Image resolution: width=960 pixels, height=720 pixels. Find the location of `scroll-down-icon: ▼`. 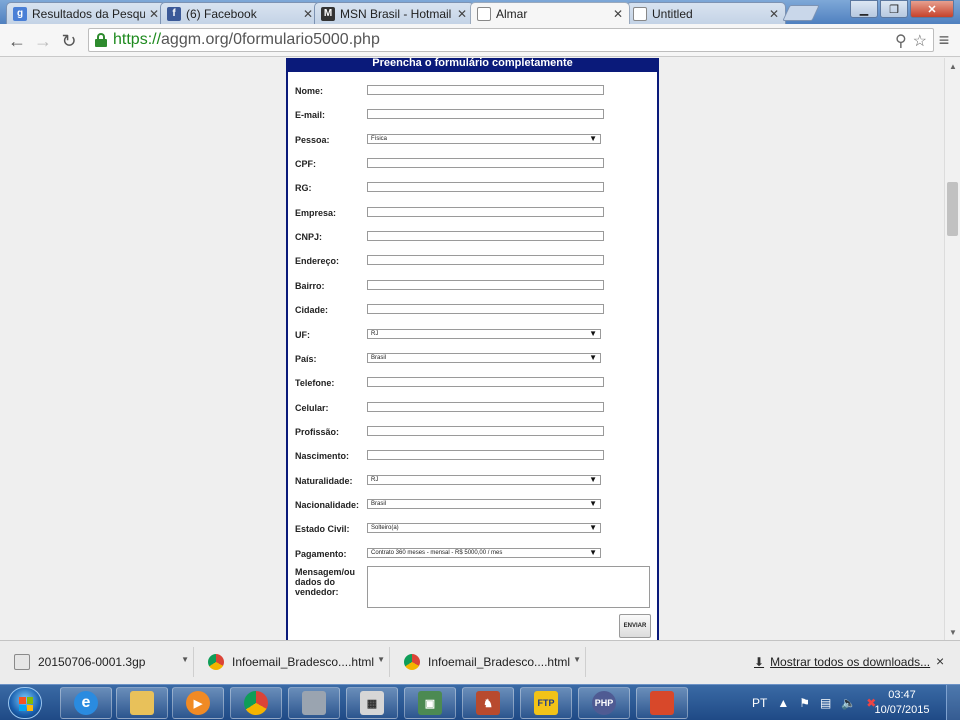

scroll-down-icon: ▼ is located at coordinates (953, 632).